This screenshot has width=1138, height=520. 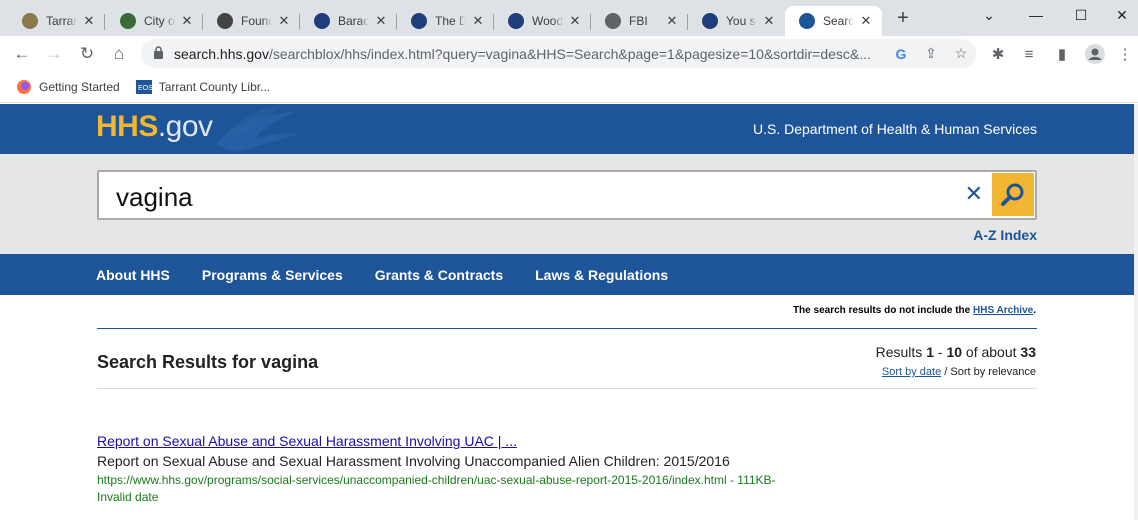 I want to click on search-icon, so click(x=1012, y=194).